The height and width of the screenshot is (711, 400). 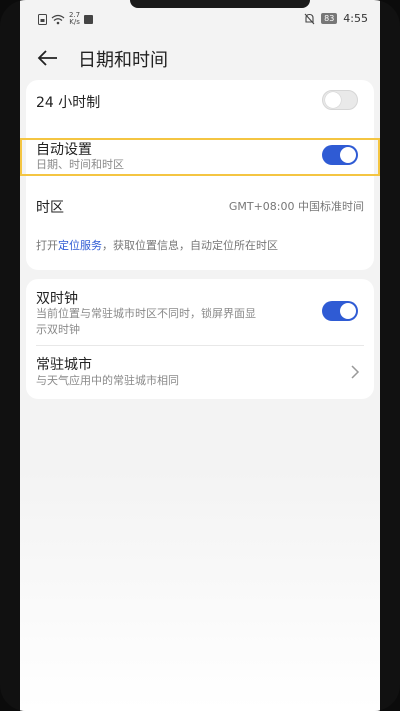 What do you see at coordinates (200, 101) in the screenshot?
I see `hour24-row: 24 小时制` at bounding box center [200, 101].